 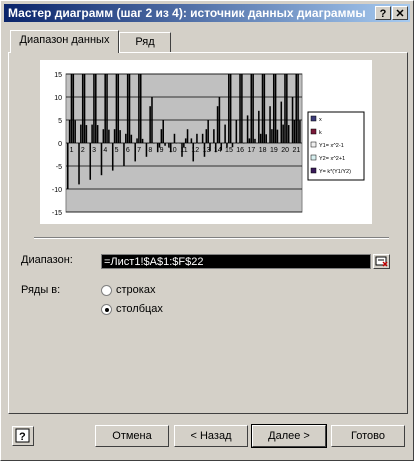 What do you see at coordinates (274, 150) in the screenshot?
I see `x-tick-label: 19` at bounding box center [274, 150].